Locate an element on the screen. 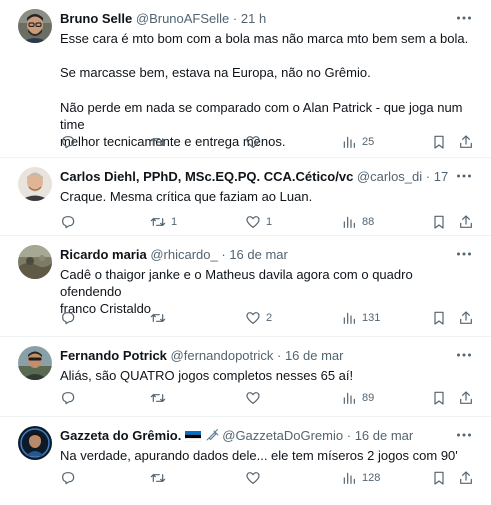 Image resolution: width=491 pixels, height=505 pixels. like-button: 1 is located at coordinates (258, 222).